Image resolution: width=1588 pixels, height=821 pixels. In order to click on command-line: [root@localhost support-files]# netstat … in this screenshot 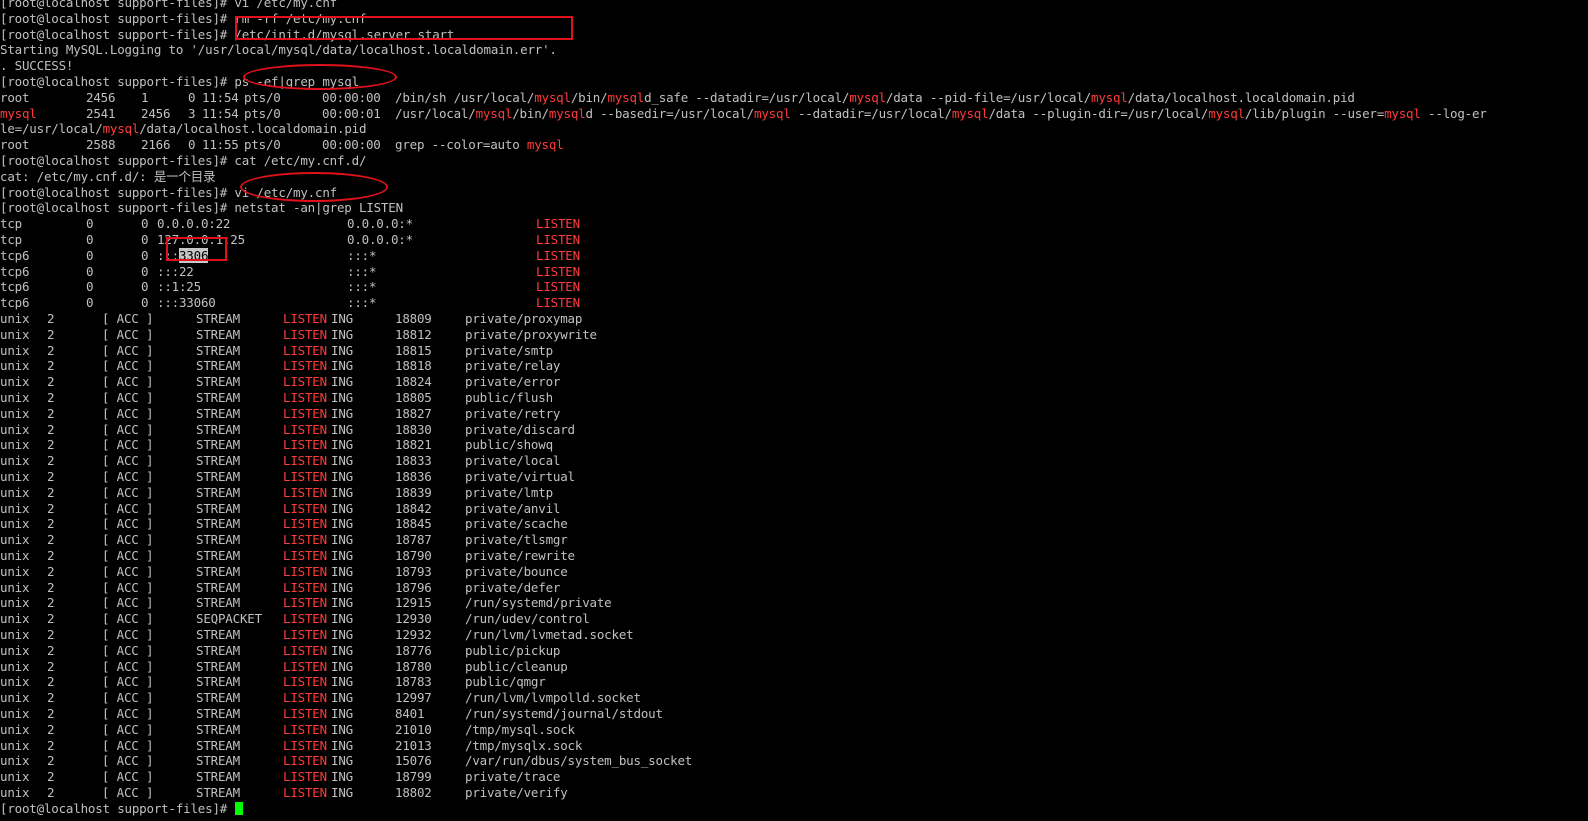, I will do `click(201, 208)`.